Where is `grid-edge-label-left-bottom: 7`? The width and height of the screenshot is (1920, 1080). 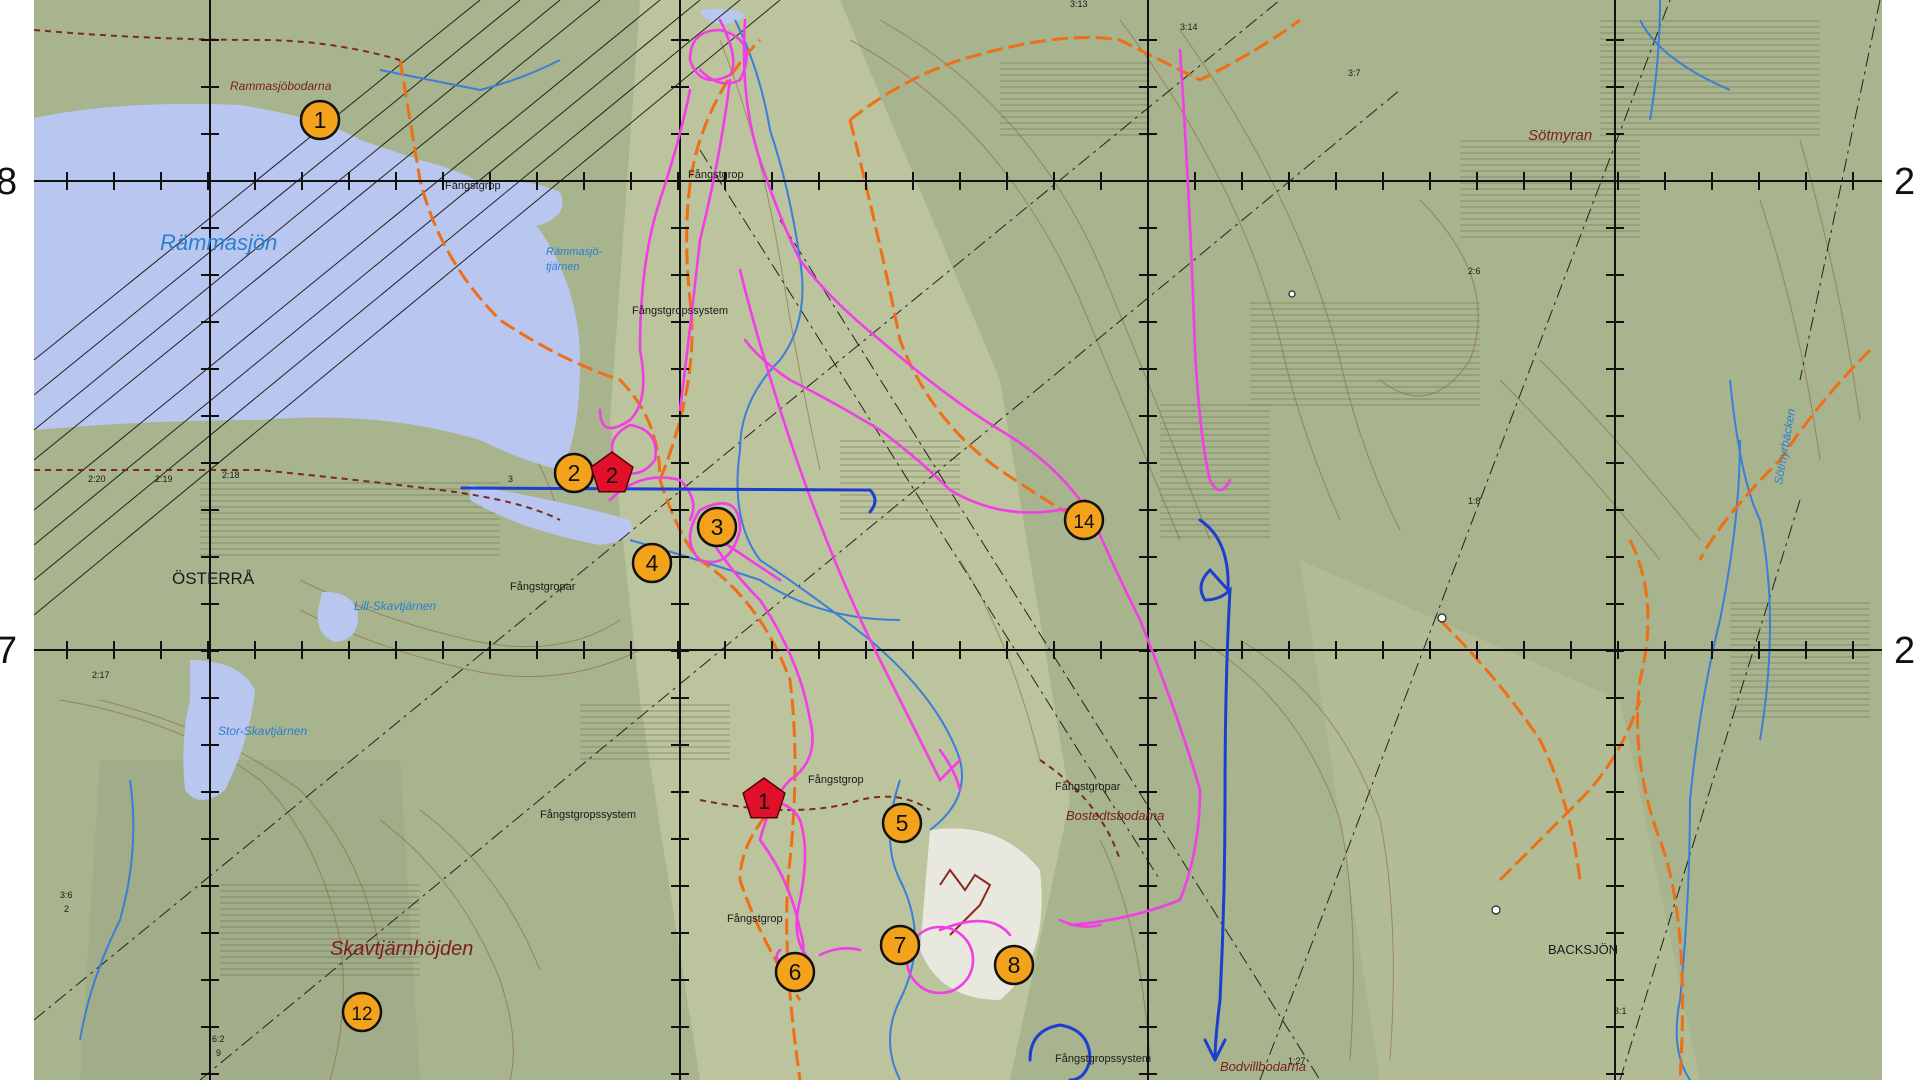 grid-edge-label-left-bottom: 7 is located at coordinates (8, 651).